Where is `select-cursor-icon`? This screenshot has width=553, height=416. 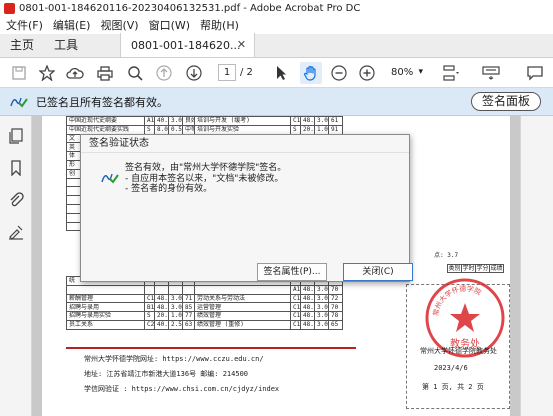 select-cursor-icon is located at coordinates (281, 73).